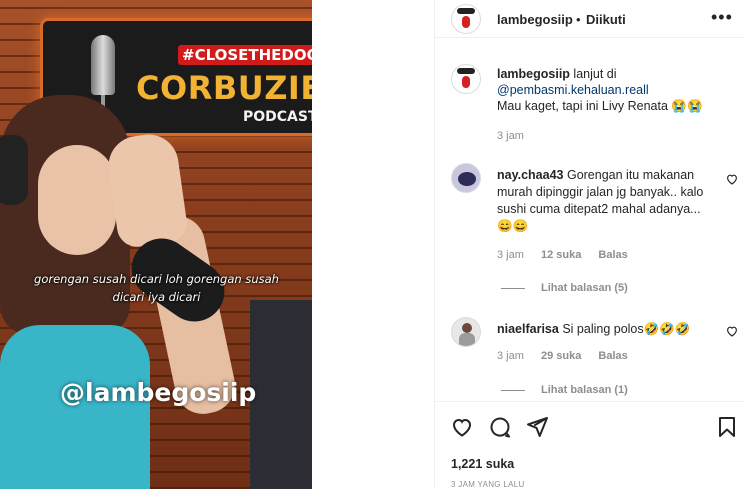  What do you see at coordinates (77, 200) in the screenshot?
I see `face-shape` at bounding box center [77, 200].